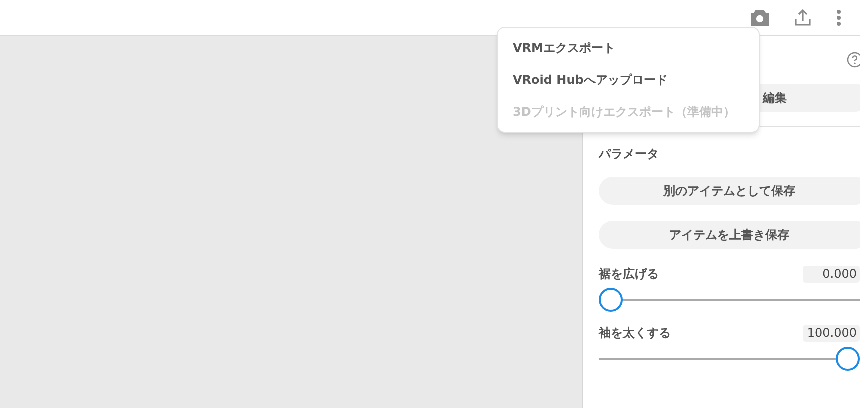  I want to click on camera-icon, so click(760, 17).